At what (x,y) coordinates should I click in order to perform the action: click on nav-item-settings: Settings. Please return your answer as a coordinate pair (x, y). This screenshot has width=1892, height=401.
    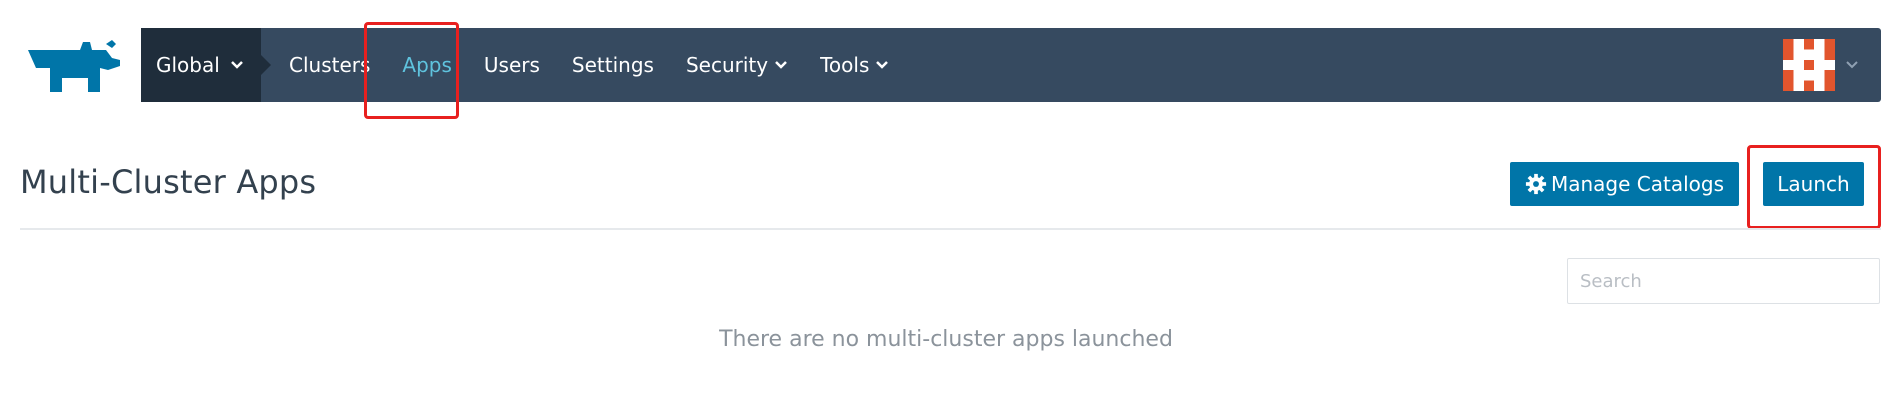
    Looking at the image, I should click on (613, 65).